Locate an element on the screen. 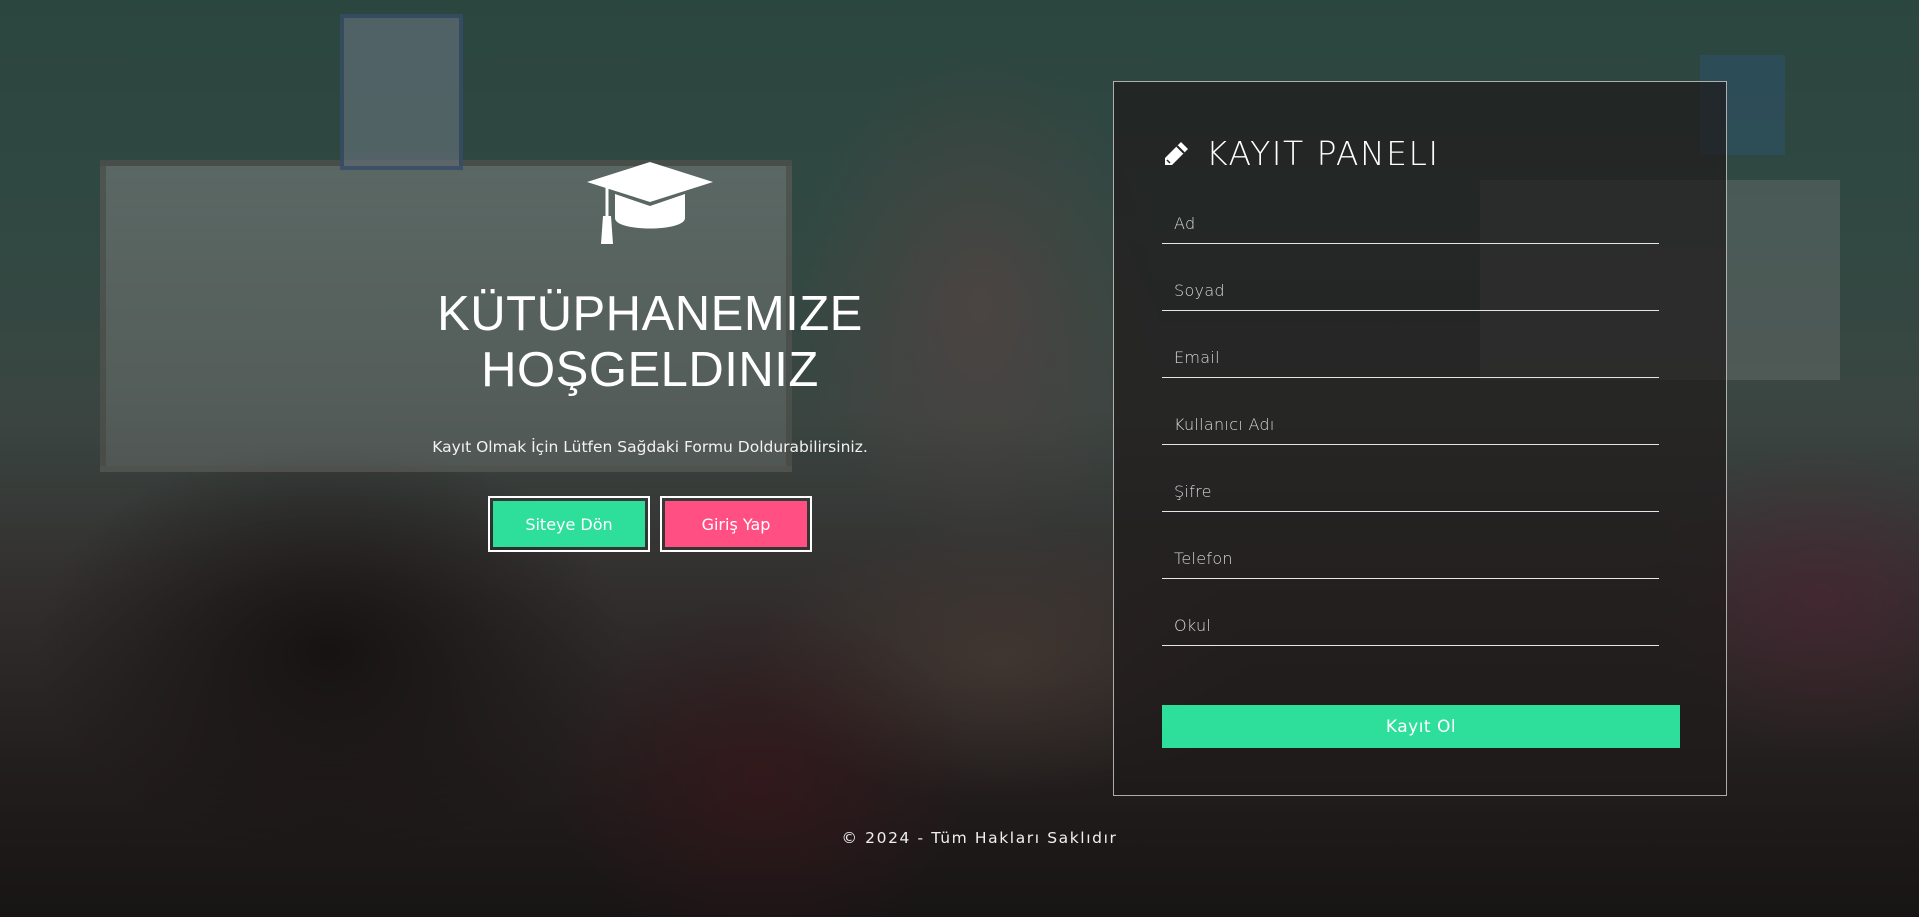 This screenshot has height=917, width=1919. phone-field is located at coordinates (1410, 558).